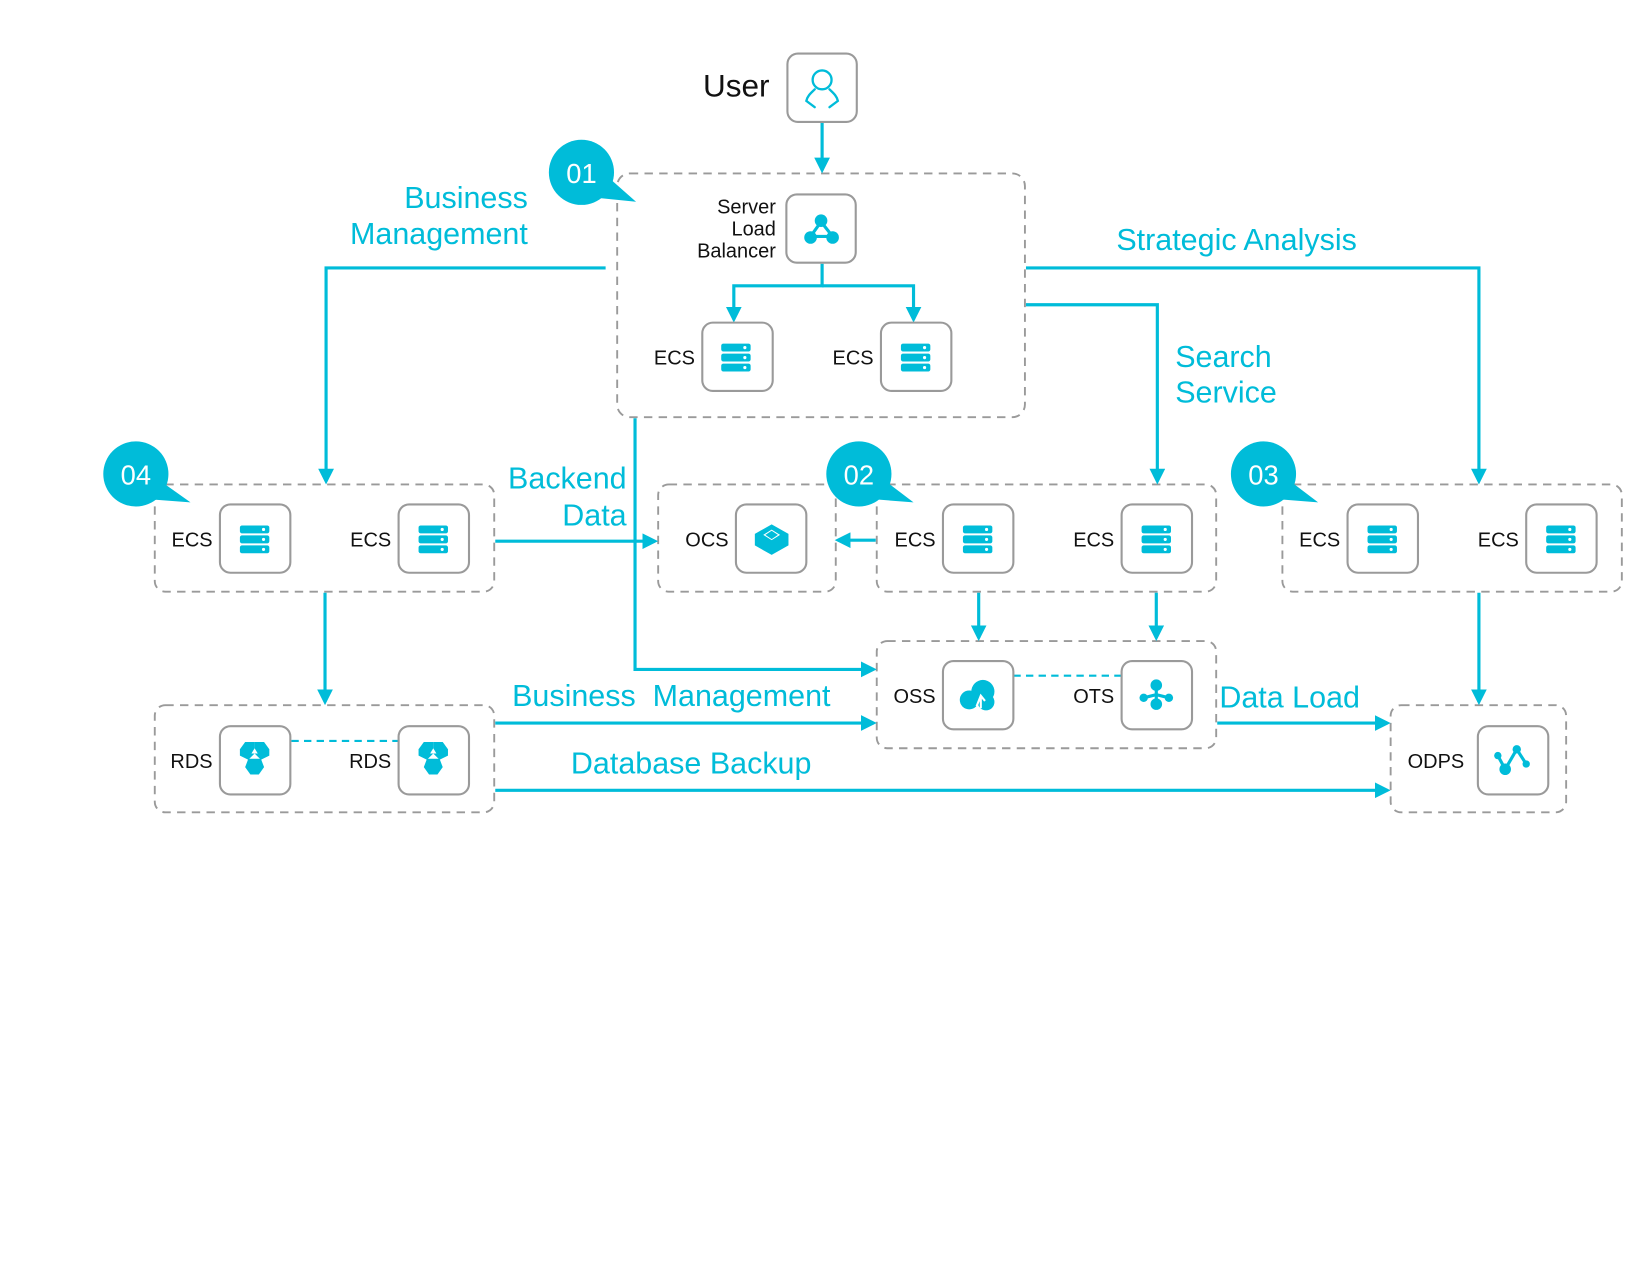  What do you see at coordinates (1513, 760) in the screenshot?
I see `odps-node` at bounding box center [1513, 760].